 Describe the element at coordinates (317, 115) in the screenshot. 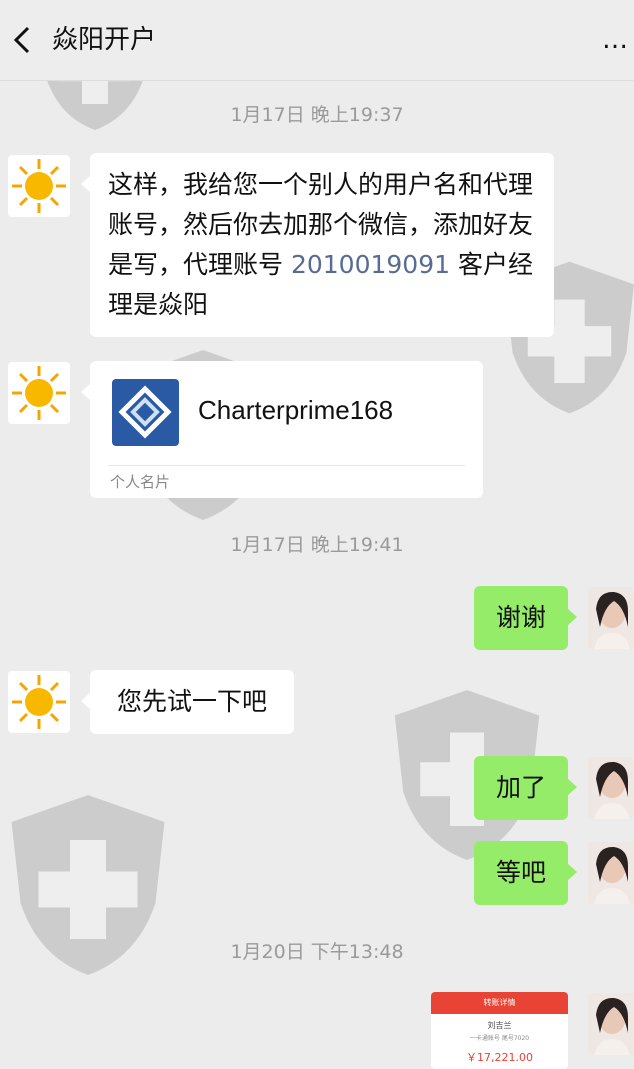

I see `timestamp: 1月17日 晚上19:37` at that location.